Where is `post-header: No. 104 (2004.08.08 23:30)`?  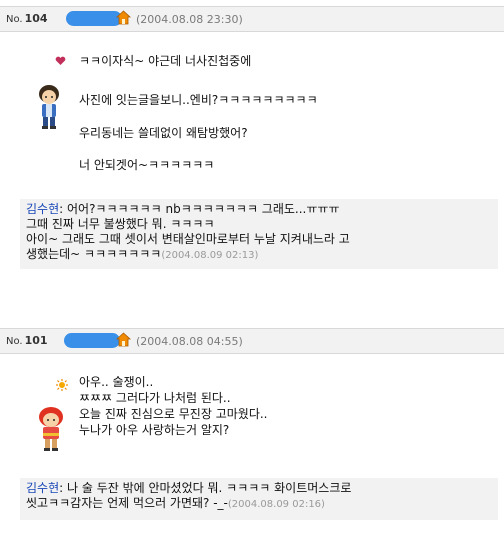
post-header: No. 104 (2004.08.08 23:30) is located at coordinates (252, 19).